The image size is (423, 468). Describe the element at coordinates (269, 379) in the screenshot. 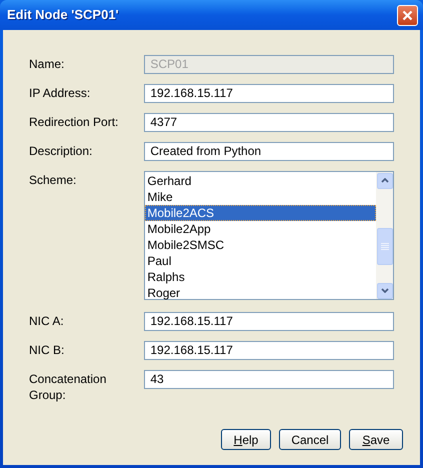

I see `input-field: 43` at that location.